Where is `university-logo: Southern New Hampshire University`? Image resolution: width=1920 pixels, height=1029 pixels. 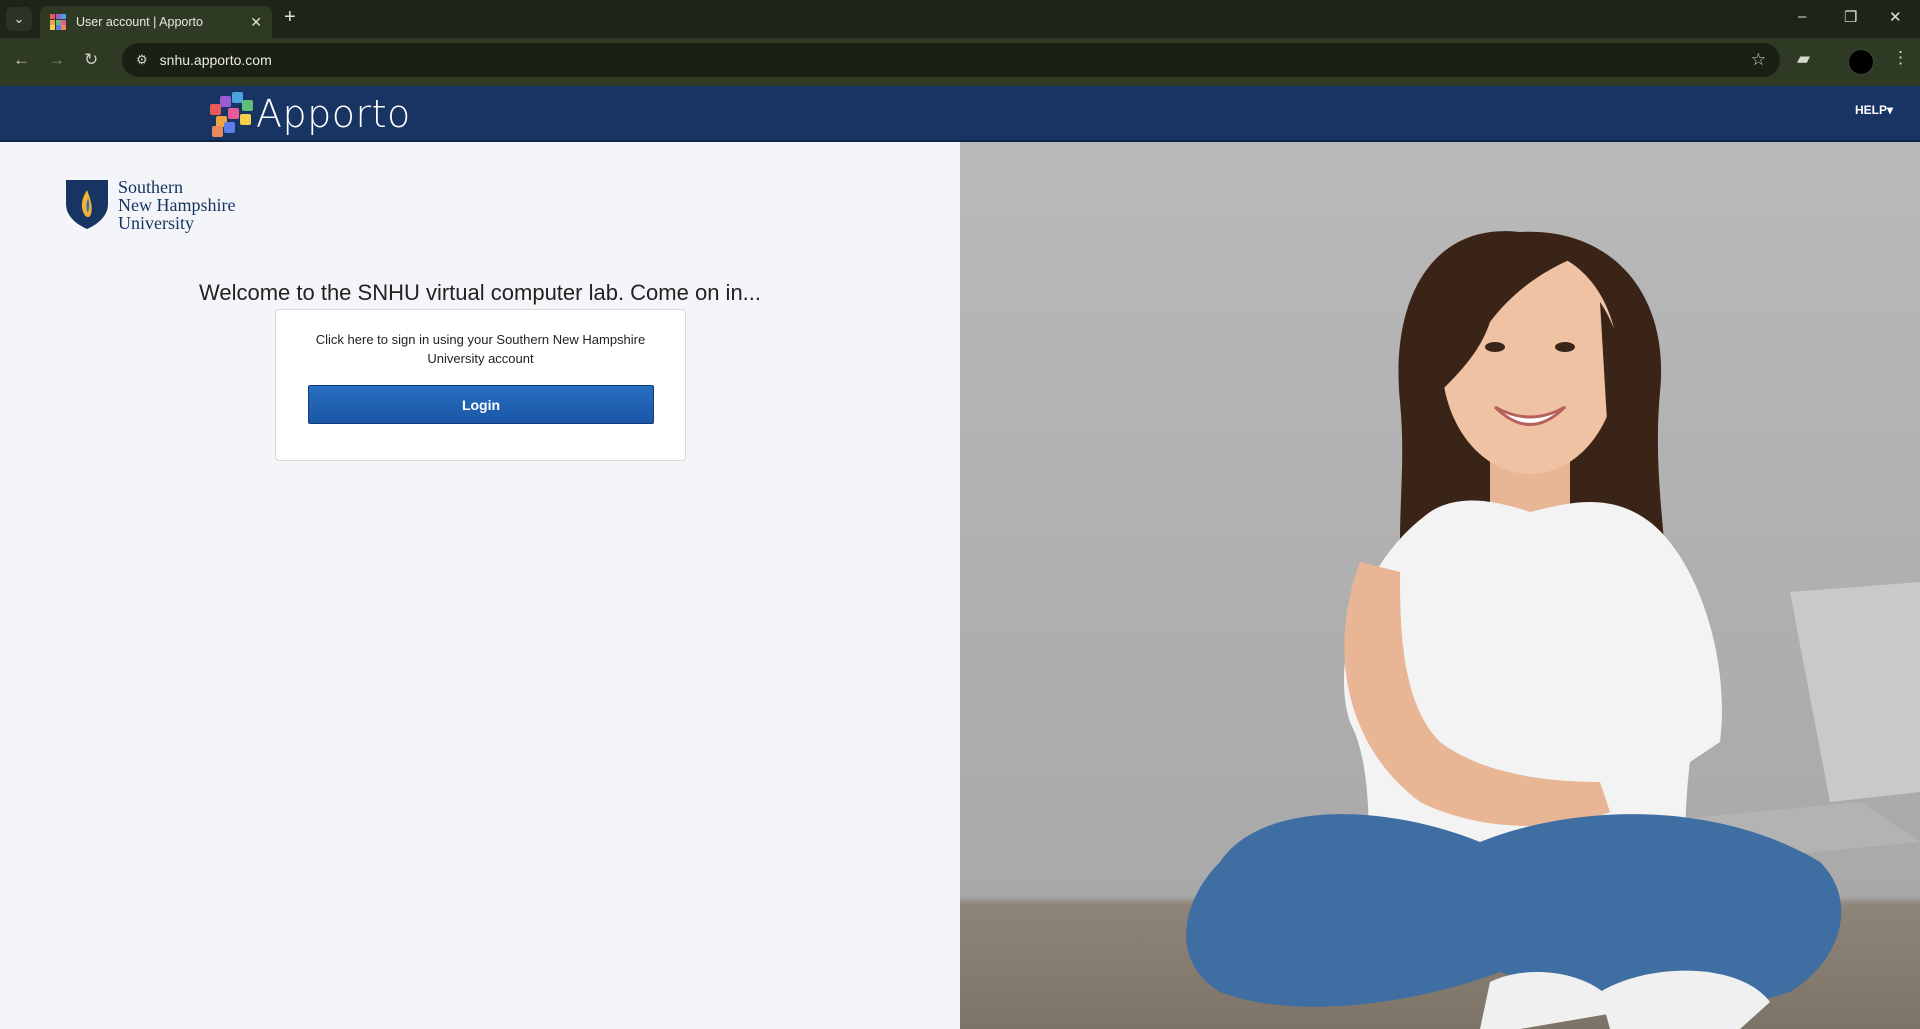 university-logo: Southern New Hampshire University is located at coordinates (149, 205).